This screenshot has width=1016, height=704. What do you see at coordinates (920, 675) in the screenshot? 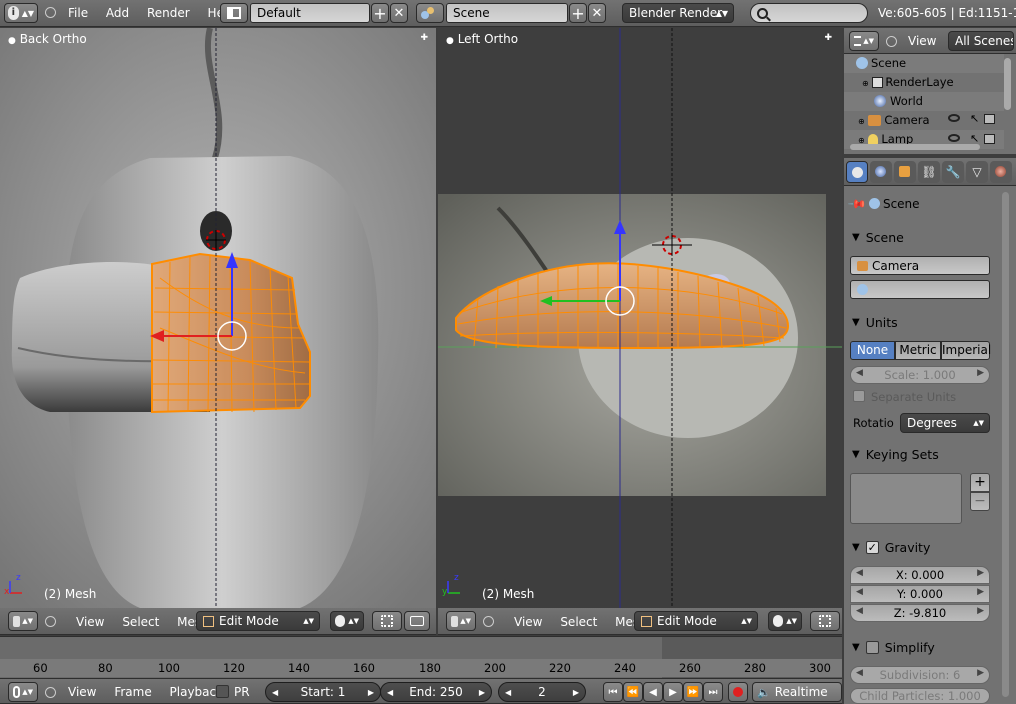
I see `subdivision-field: ◀ Subdivision: 6 ▶` at bounding box center [920, 675].